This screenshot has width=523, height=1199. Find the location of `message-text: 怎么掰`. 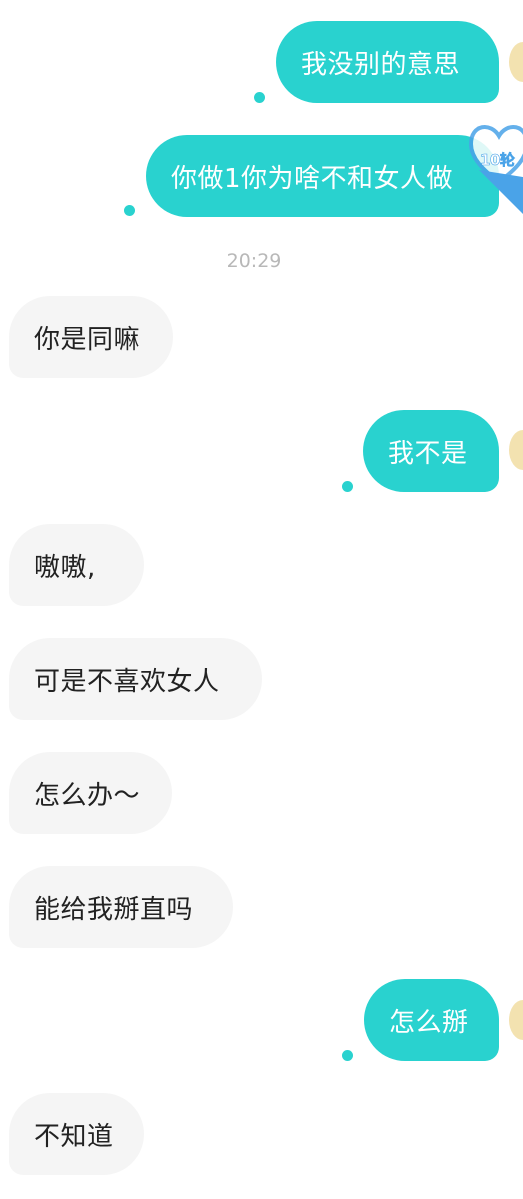

message-text: 怎么掰 is located at coordinates (429, 1022).